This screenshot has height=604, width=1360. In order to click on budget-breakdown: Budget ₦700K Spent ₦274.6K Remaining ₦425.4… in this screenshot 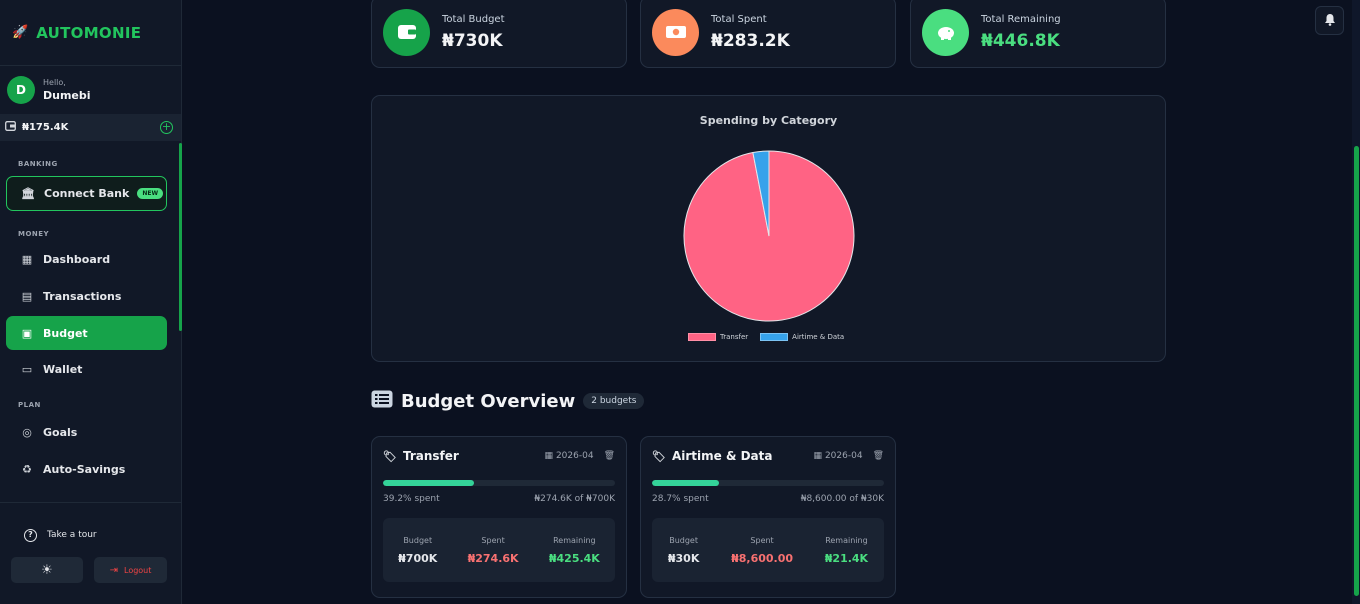, I will do `click(499, 550)`.